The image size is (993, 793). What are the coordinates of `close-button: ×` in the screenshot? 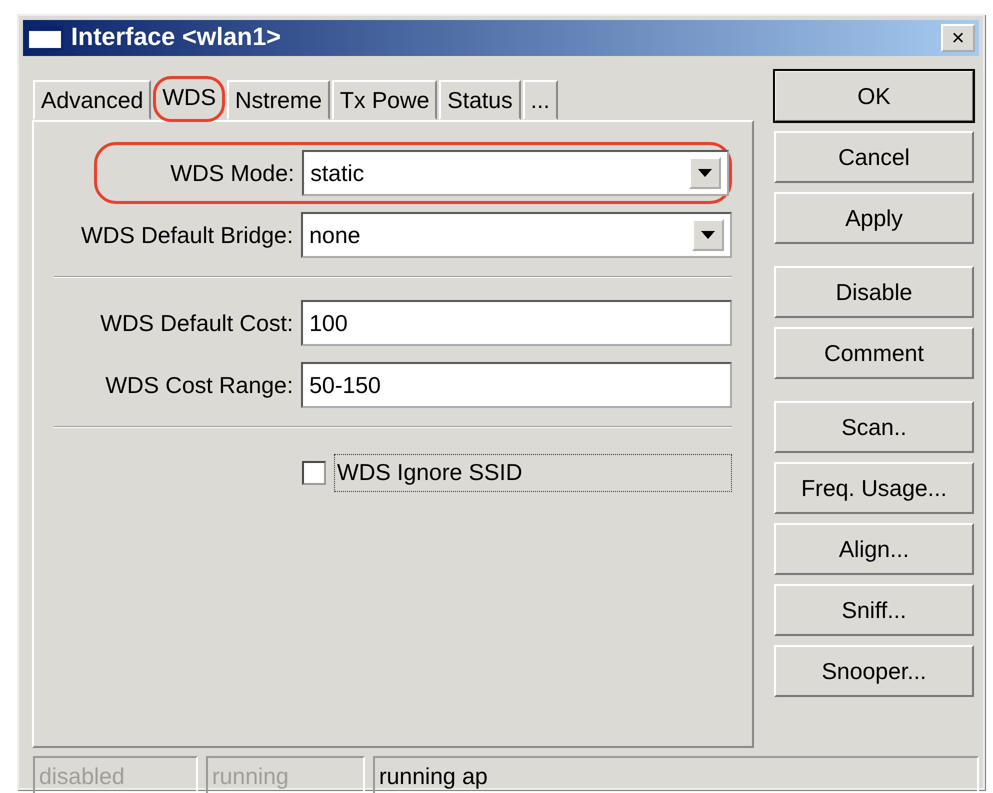 It's located at (958, 38).